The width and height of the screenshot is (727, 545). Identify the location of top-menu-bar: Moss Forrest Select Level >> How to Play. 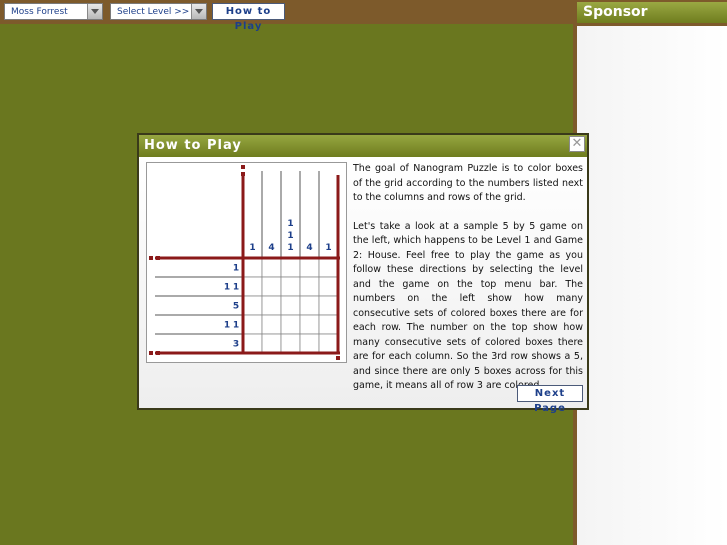
(286, 16).